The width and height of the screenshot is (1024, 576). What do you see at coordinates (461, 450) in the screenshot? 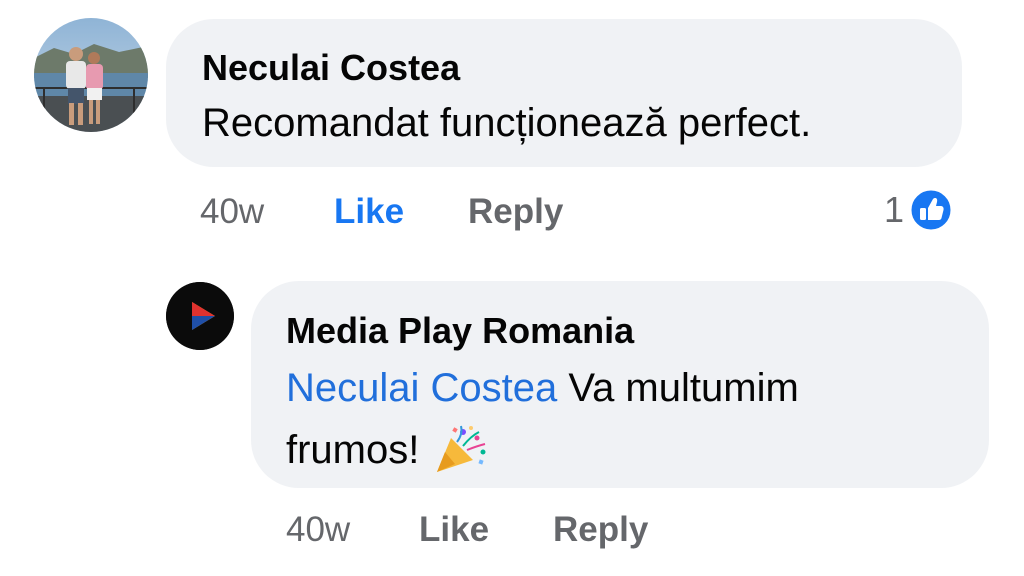
I see `party-popper-icon` at bounding box center [461, 450].